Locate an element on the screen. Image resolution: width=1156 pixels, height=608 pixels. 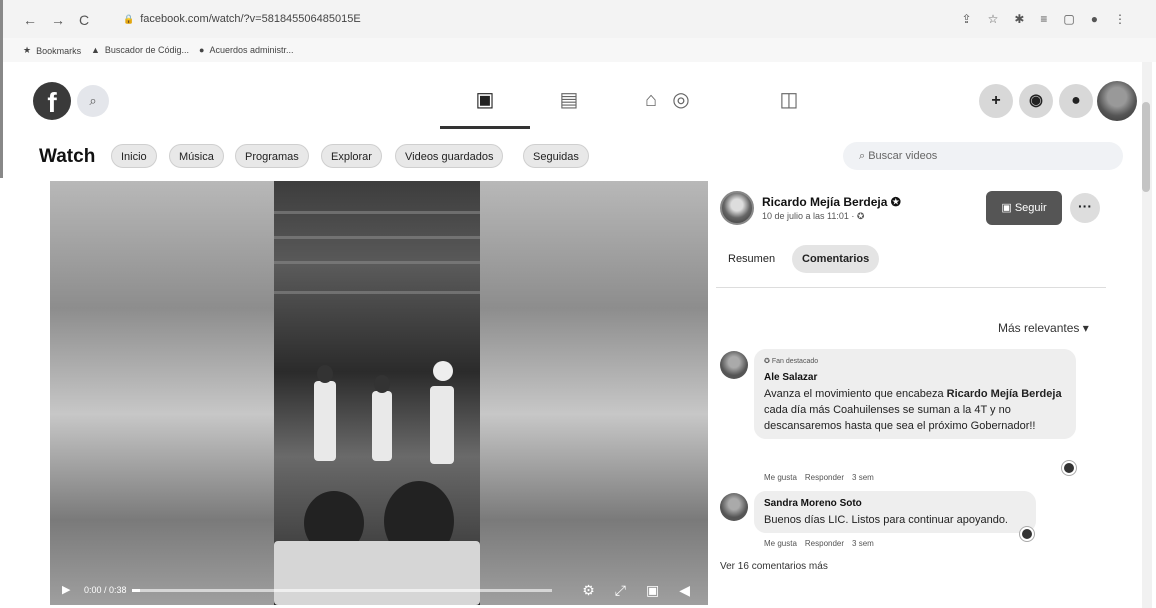
home-icon: ⌂ is located at coordinates (651, 100).